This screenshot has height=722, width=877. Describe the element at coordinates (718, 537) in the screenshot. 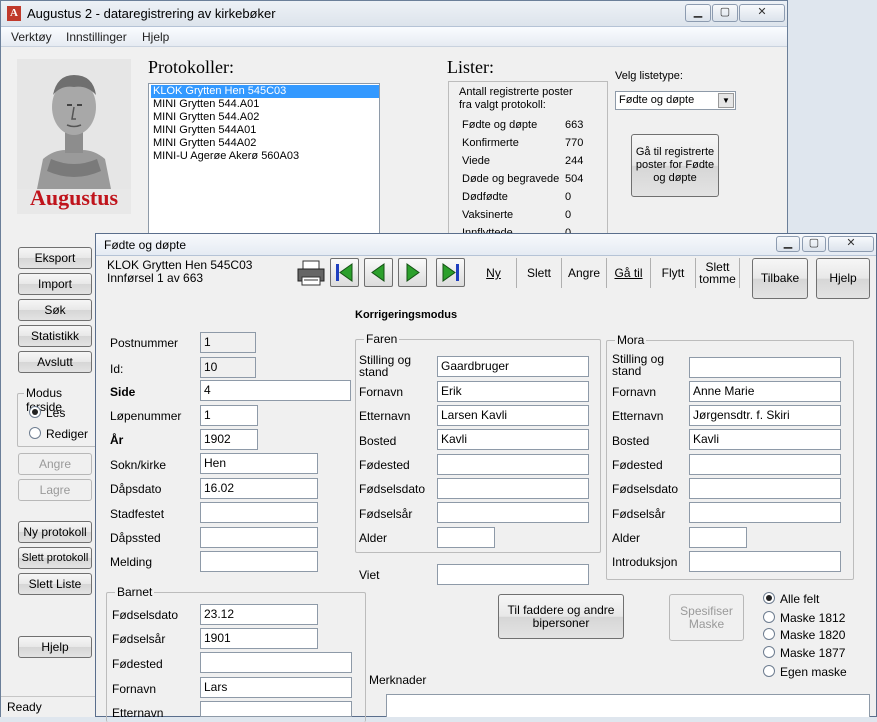

I see `mora-alder-field` at that location.